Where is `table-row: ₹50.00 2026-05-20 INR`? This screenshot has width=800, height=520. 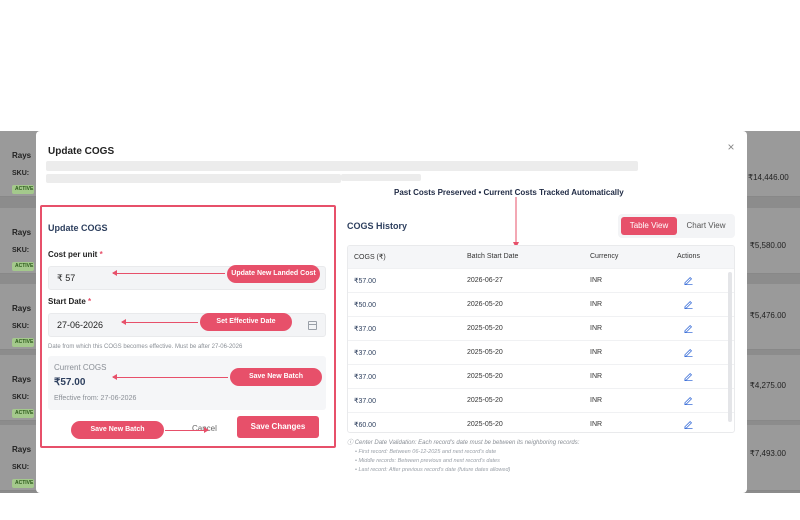
table-row: ₹50.00 2026-05-20 INR is located at coordinates (541, 304).